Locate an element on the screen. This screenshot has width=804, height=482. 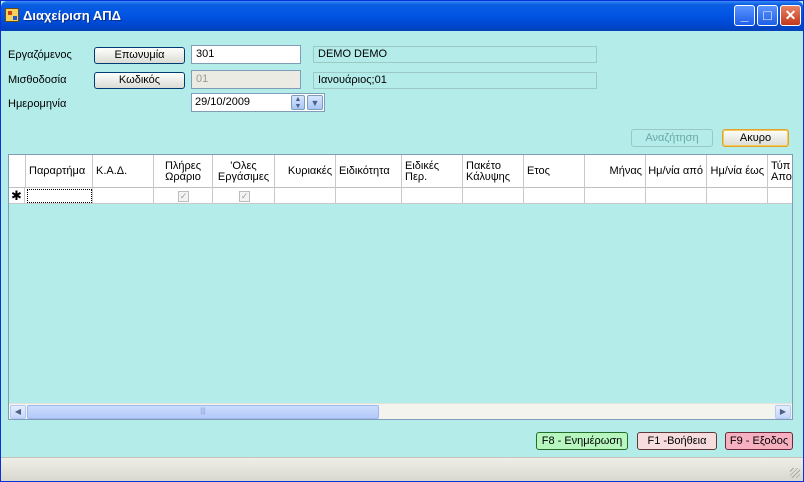
all-workdays-checkbox: ✓ is located at coordinates (244, 196).